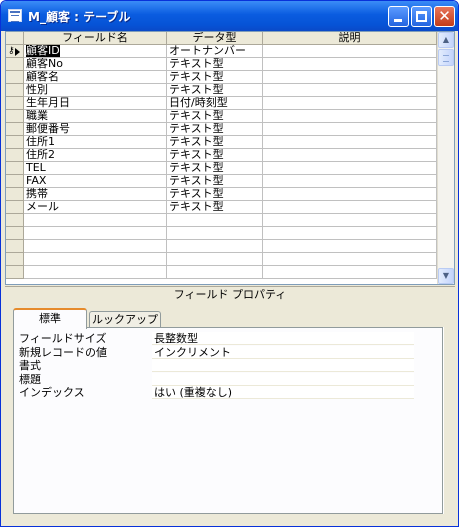 This screenshot has width=459, height=527. What do you see at coordinates (95, 77) in the screenshot?
I see `field-name-cell: 顧客名` at bounding box center [95, 77].